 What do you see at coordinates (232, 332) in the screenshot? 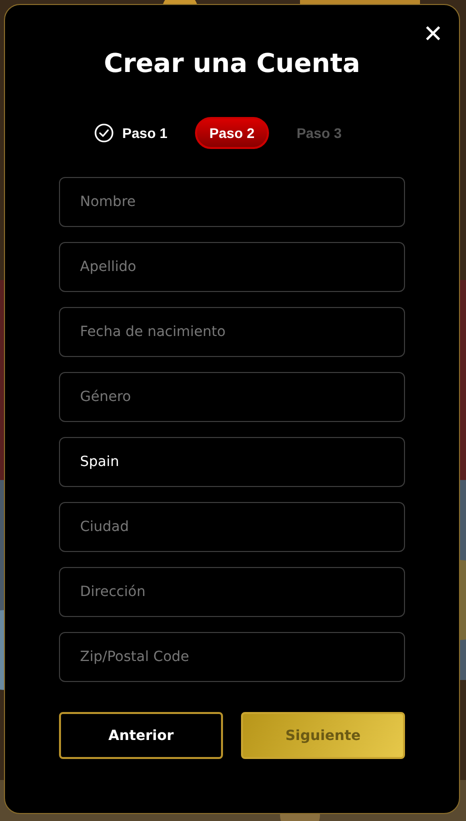
I see `input-field: Fecha de nacimiento` at bounding box center [232, 332].